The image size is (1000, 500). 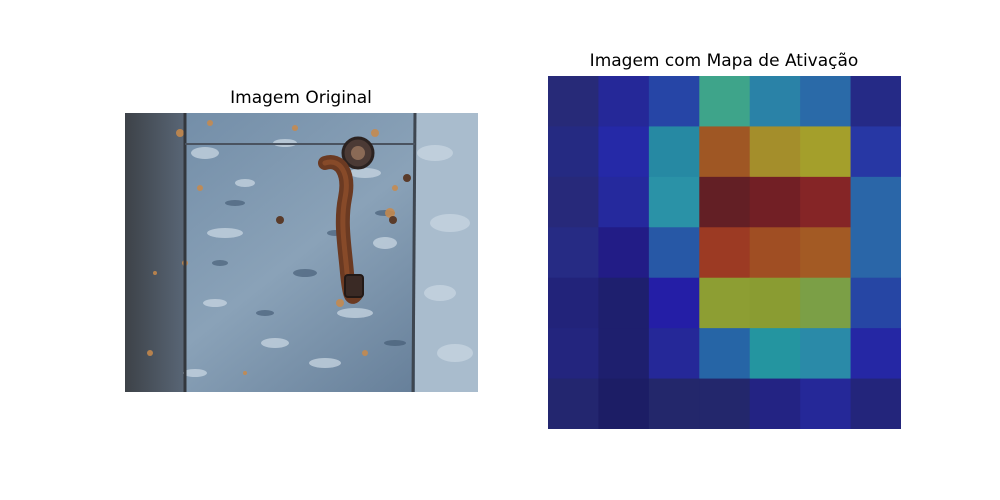 What do you see at coordinates (301, 98) in the screenshot?
I see `original-image-title: Imagem Original` at bounding box center [301, 98].